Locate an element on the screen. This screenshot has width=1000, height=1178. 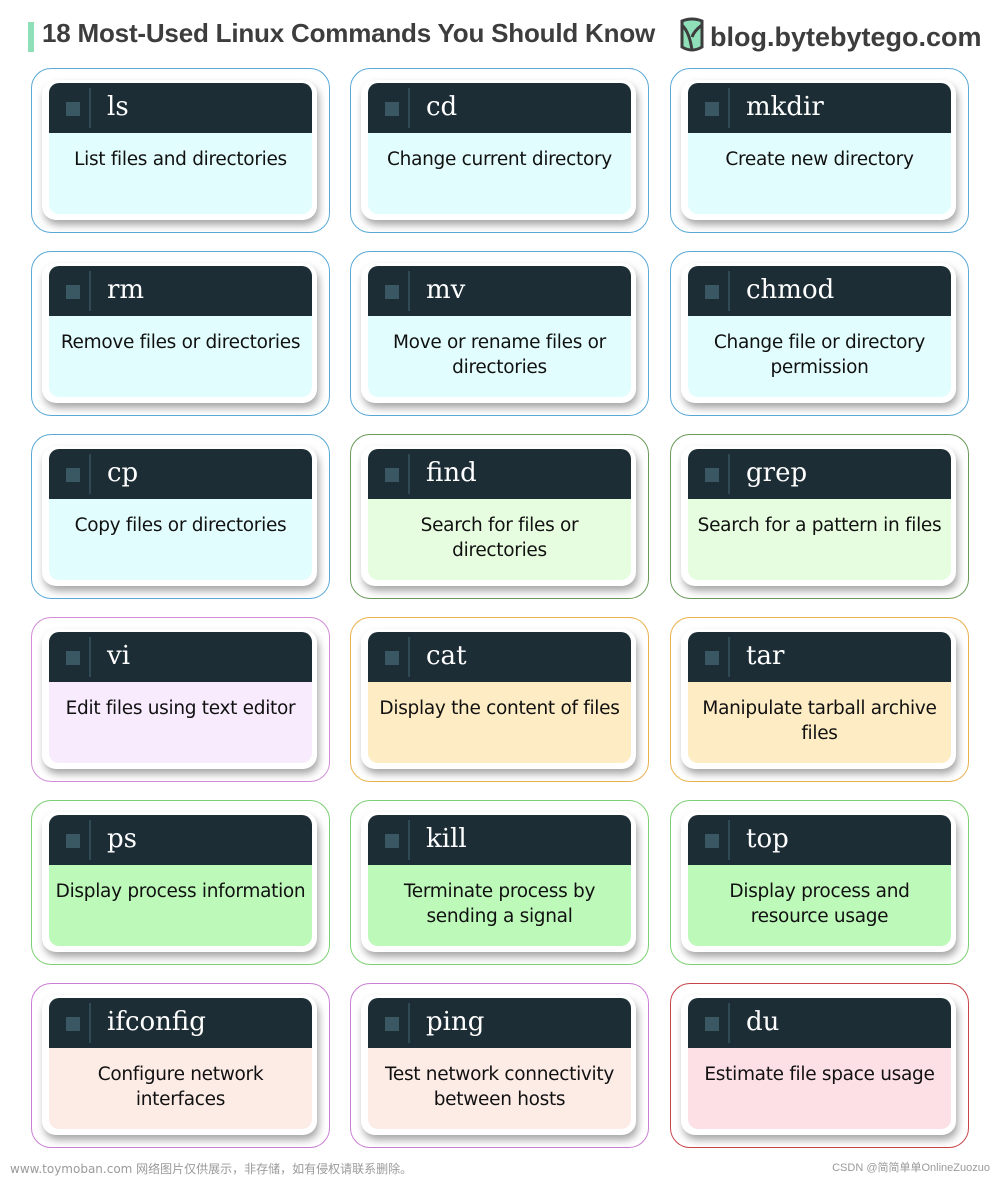
card-panel: mkdir Create new directory is located at coordinates (818, 150).